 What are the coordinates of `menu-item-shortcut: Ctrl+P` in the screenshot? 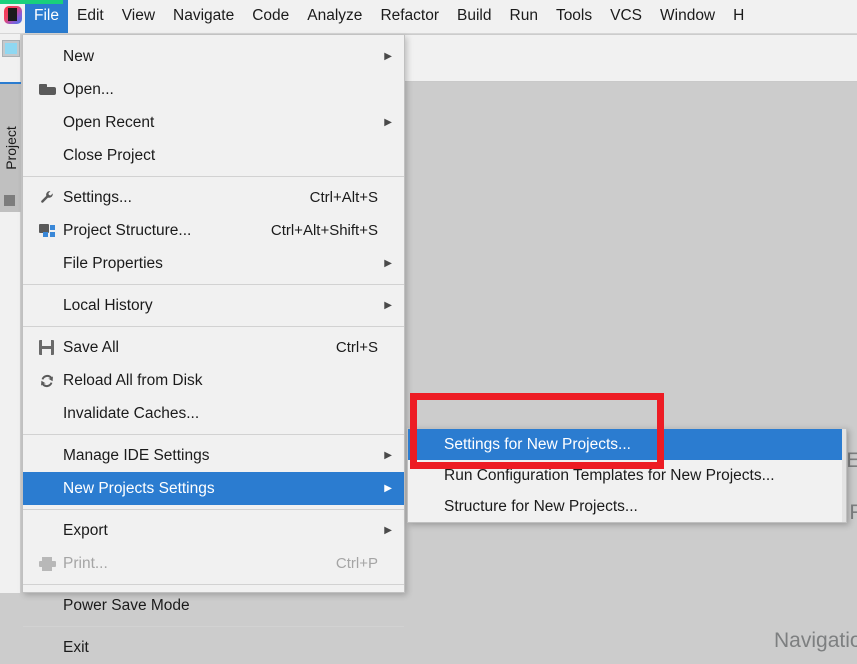 It's located at (356, 563).